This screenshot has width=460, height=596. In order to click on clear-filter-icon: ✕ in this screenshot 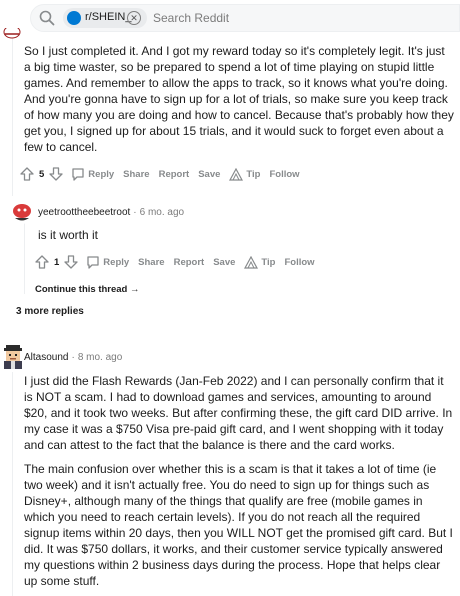, I will do `click(134, 18)`.